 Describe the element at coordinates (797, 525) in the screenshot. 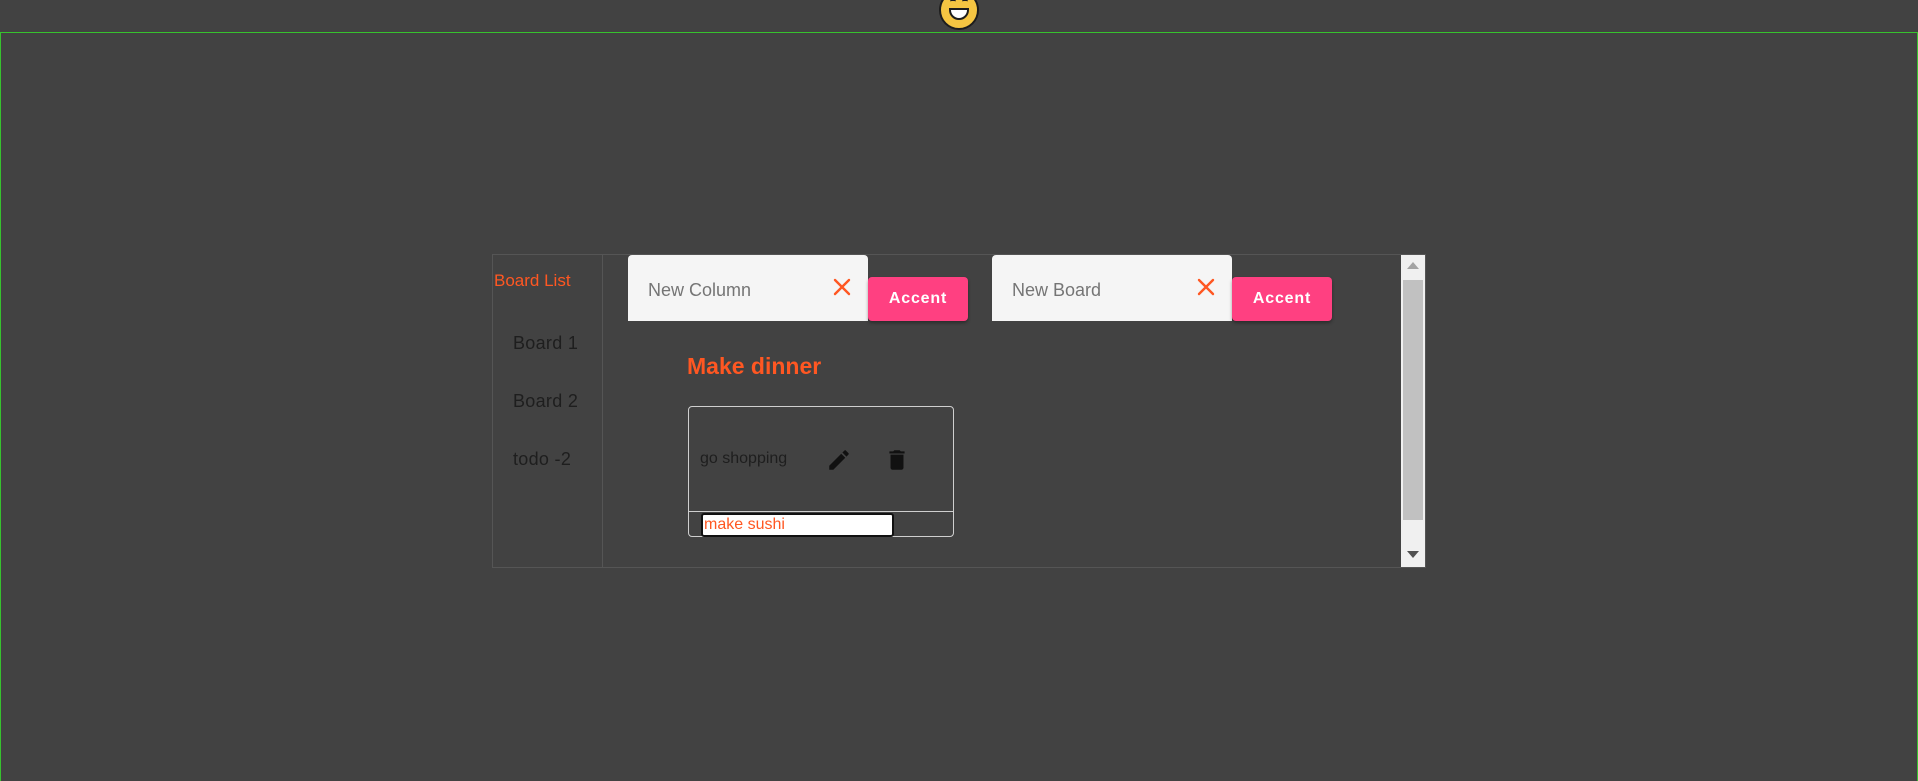

I see `new-task-input` at that location.